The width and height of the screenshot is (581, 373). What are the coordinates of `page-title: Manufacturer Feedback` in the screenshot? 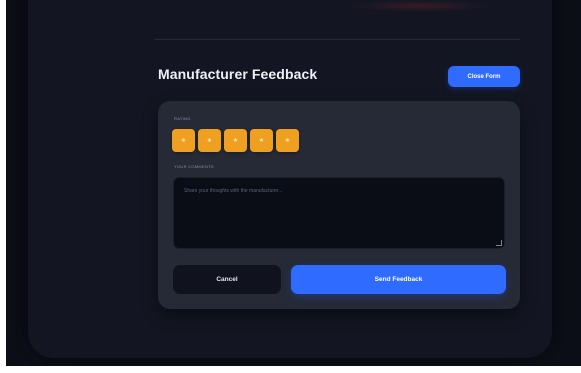 It's located at (238, 74).